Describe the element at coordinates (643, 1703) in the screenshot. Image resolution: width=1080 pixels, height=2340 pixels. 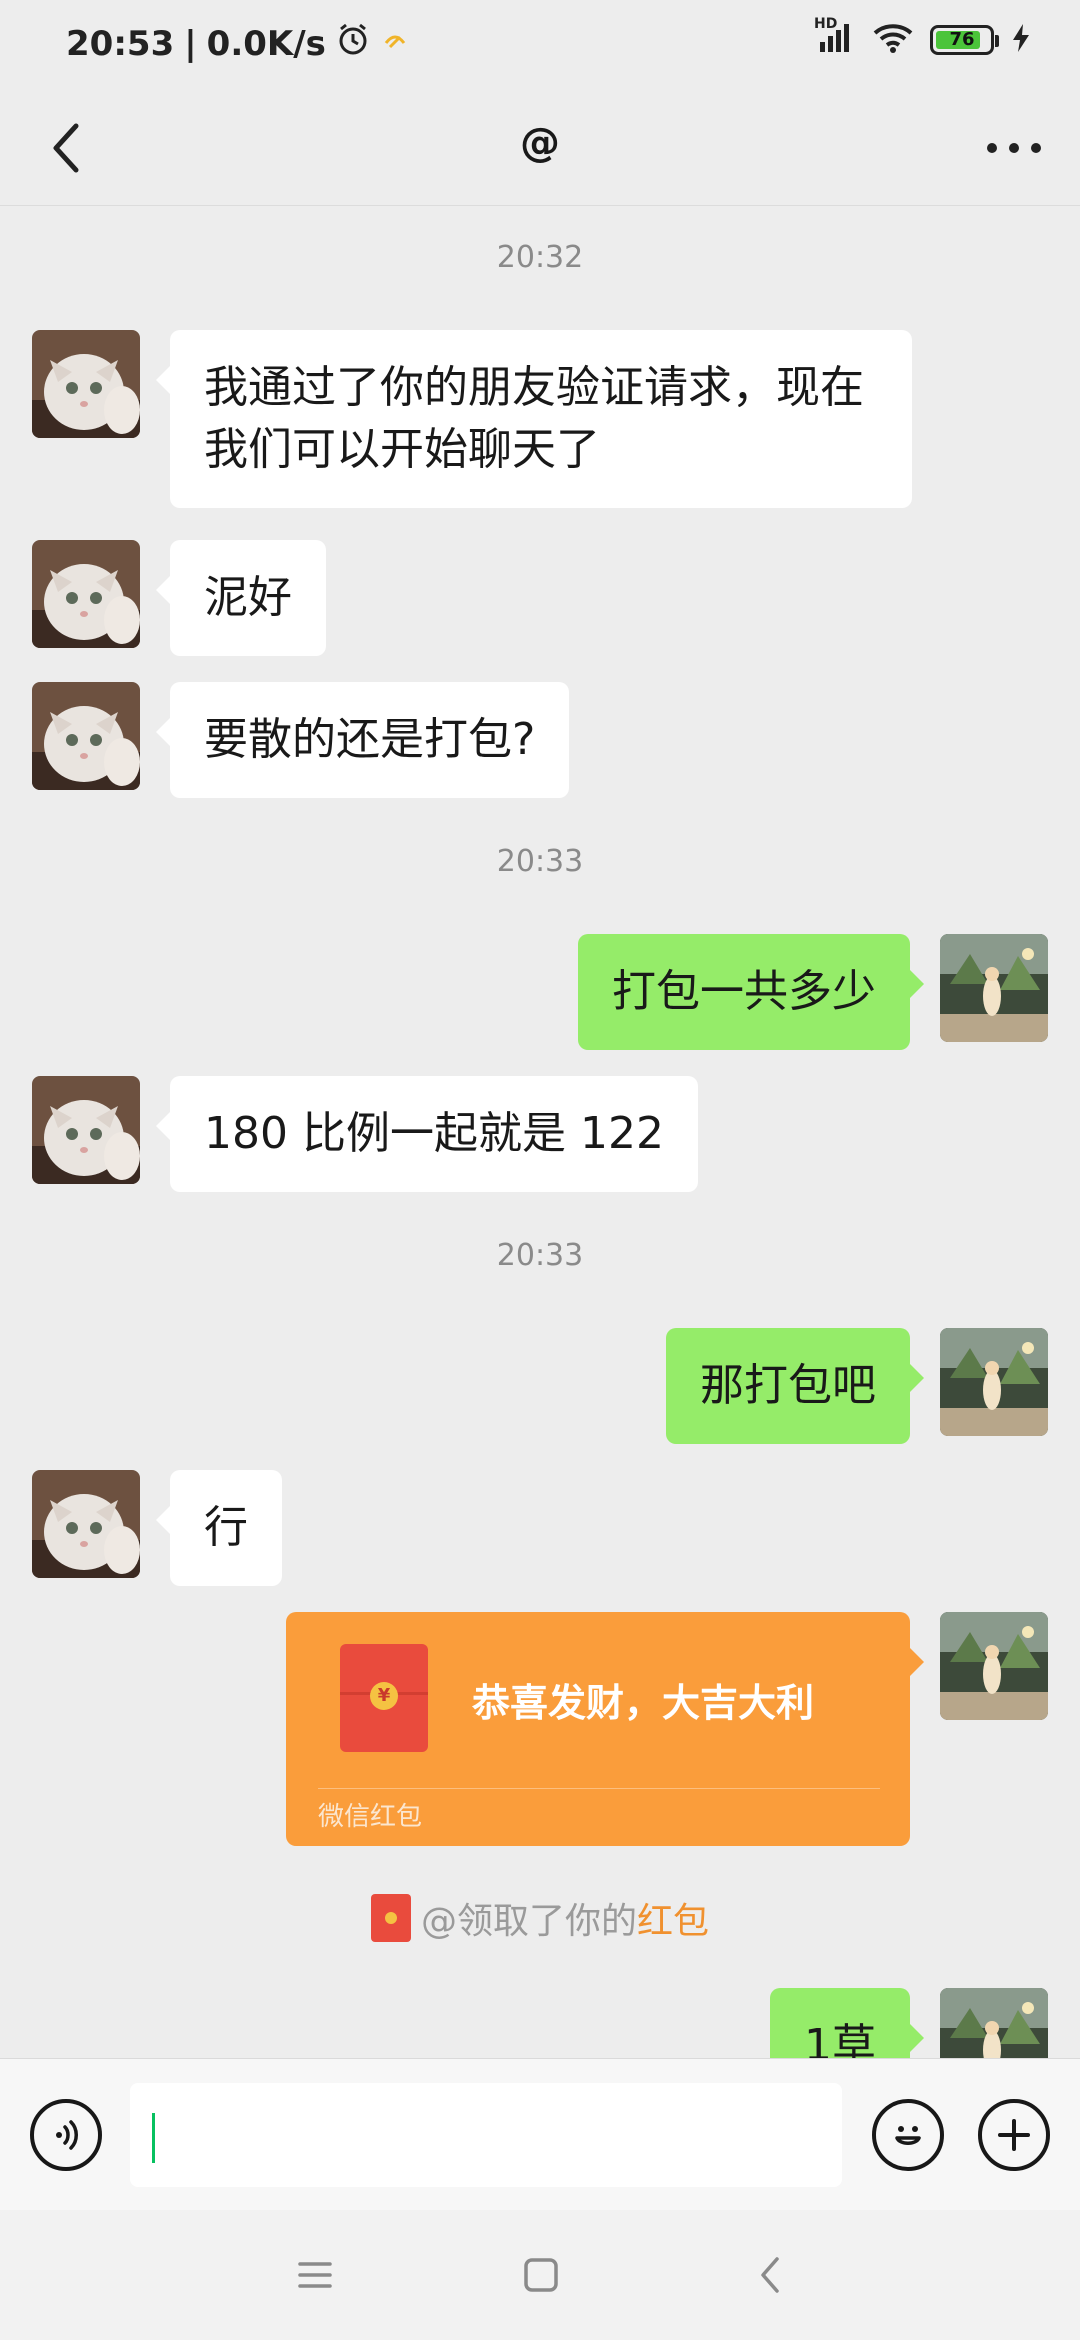
I see `red-packet-title: 恭喜发财，大吉大利` at that location.